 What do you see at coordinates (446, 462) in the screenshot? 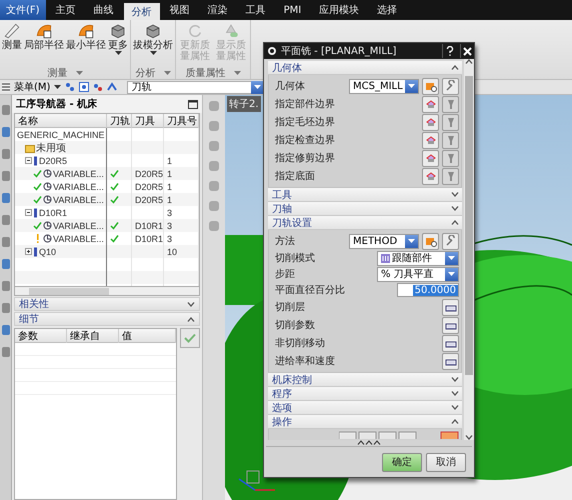
I see `cancel-button: 取消` at bounding box center [446, 462].